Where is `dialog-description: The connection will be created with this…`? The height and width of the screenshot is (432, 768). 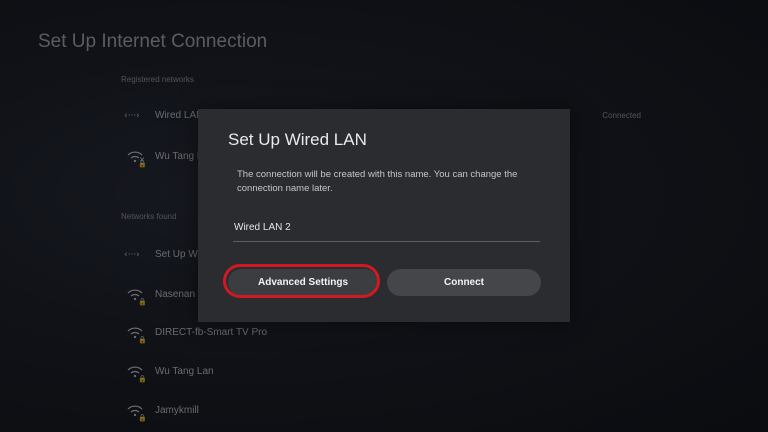 dialog-description: The connection will be created with this… is located at coordinates (377, 181).